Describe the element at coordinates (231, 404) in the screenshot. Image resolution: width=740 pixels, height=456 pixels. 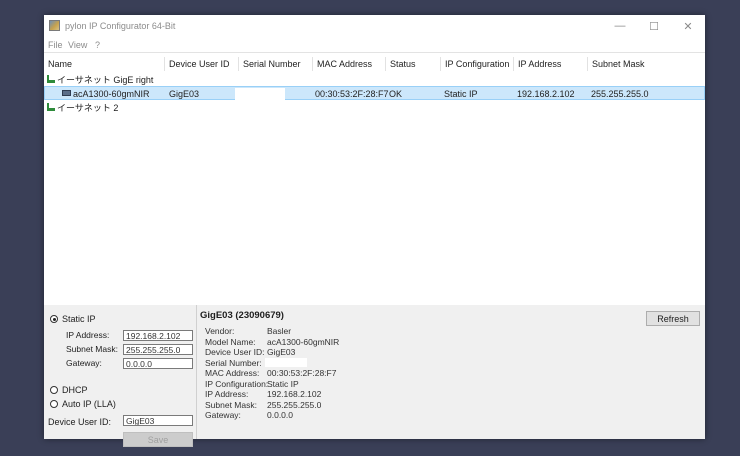
I see `detail-key: Subnet Mask:` at that location.